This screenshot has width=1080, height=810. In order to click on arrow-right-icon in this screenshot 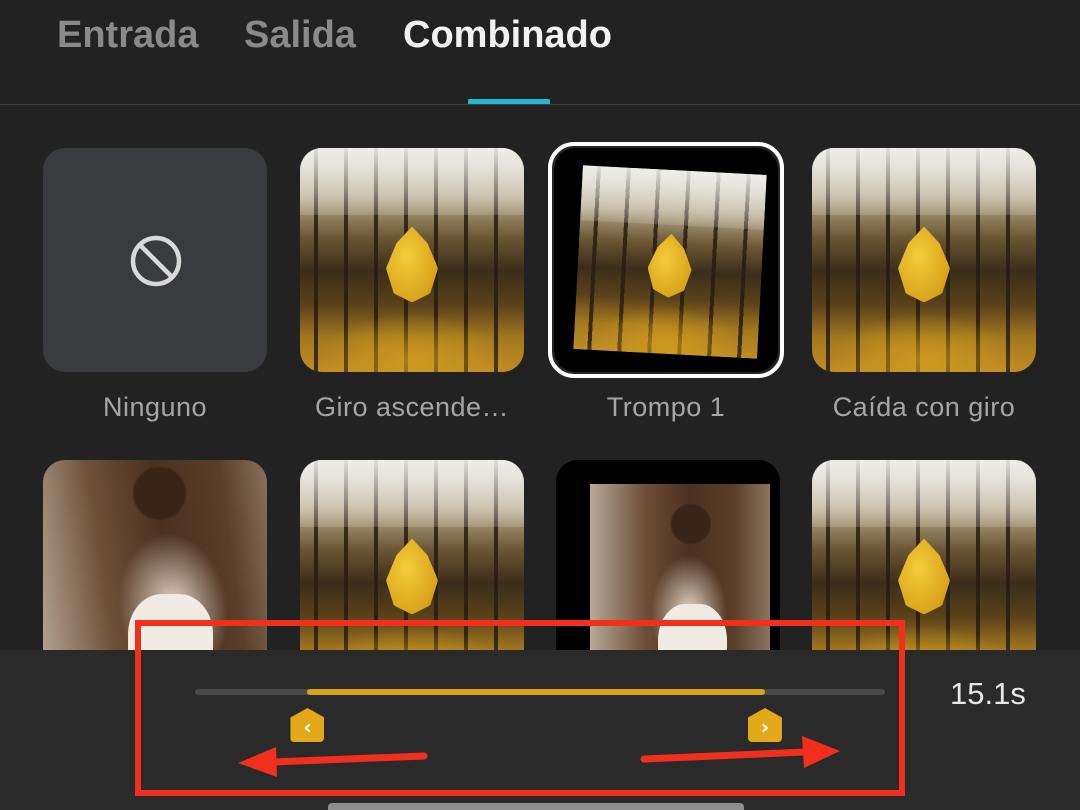, I will do `click(740, 752)`.